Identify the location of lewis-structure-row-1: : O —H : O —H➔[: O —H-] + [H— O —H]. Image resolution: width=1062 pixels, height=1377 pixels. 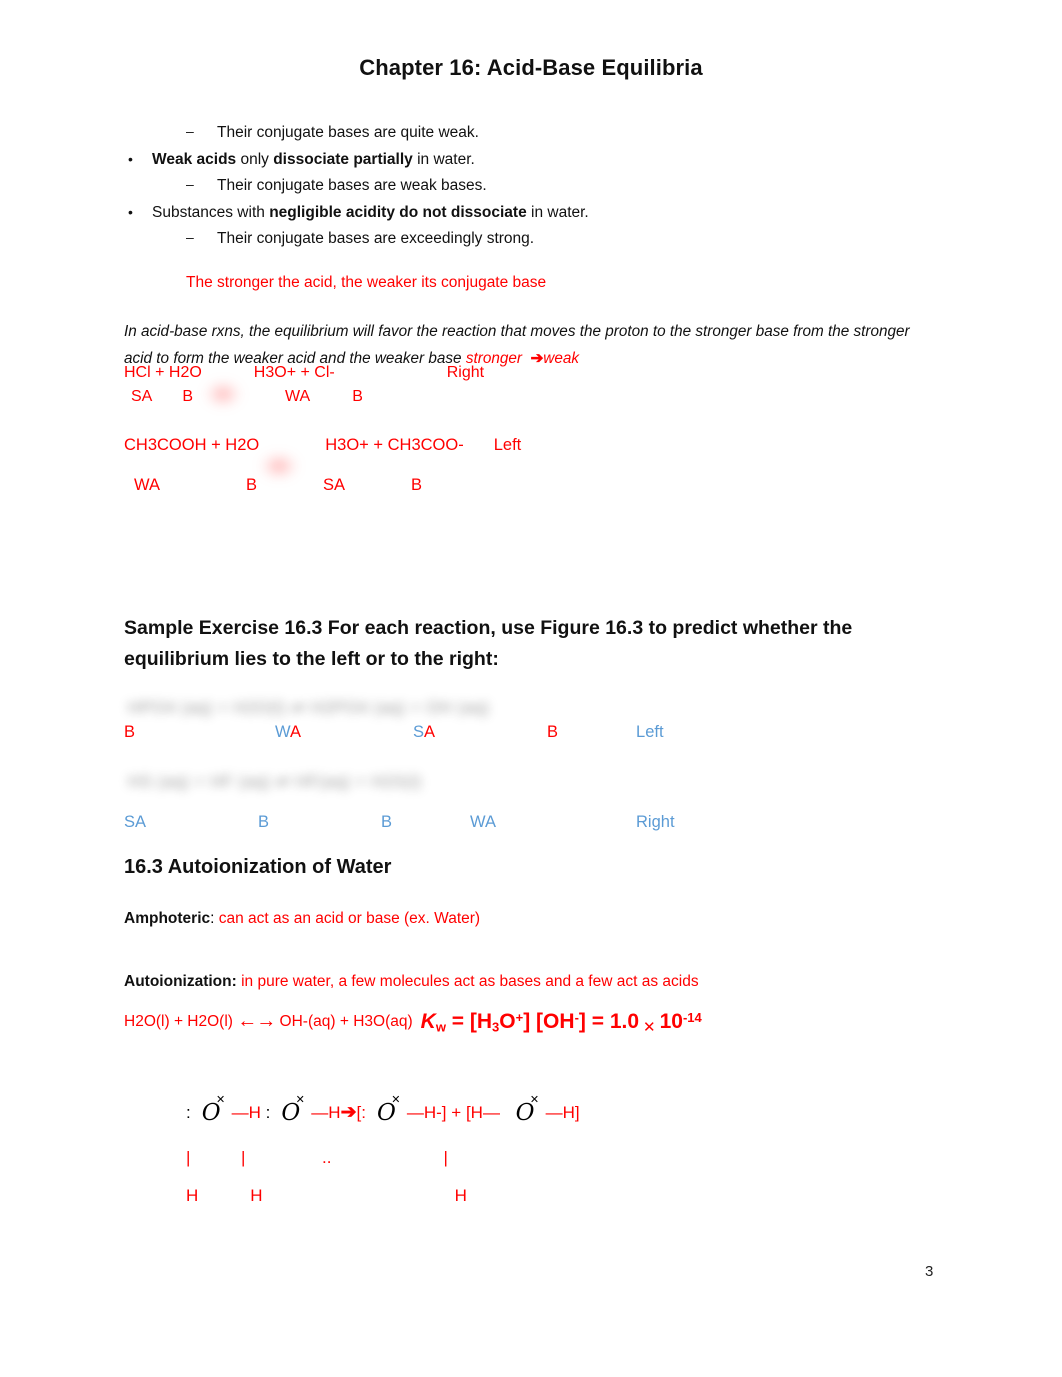
(383, 1109).